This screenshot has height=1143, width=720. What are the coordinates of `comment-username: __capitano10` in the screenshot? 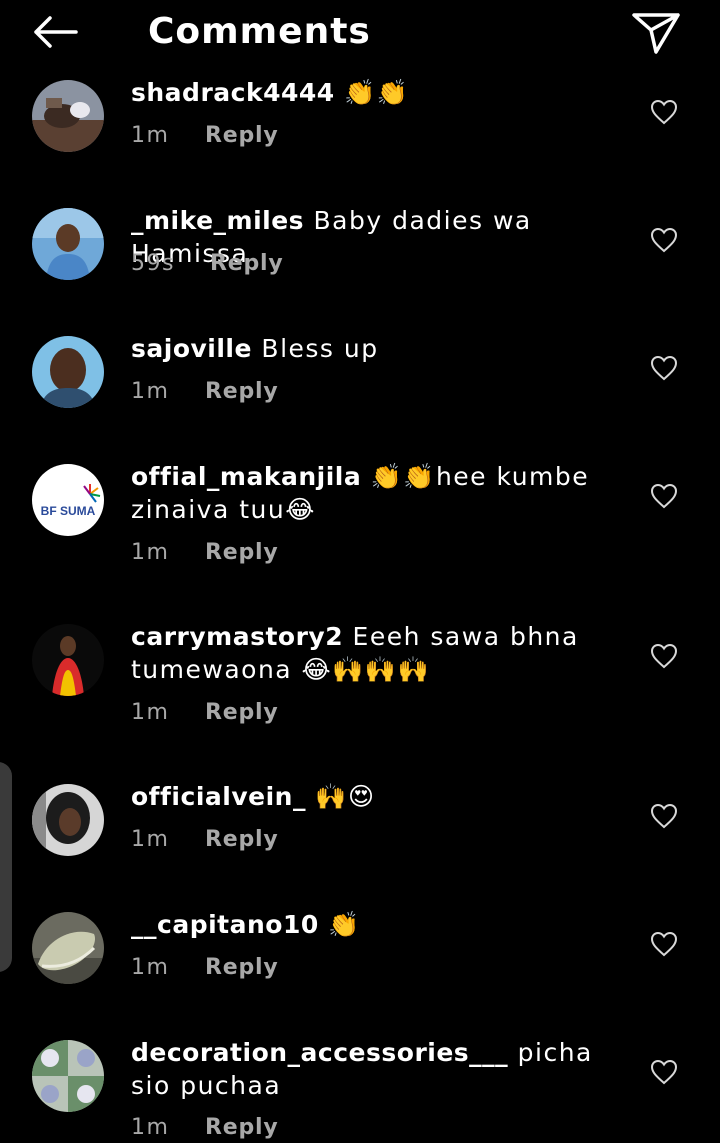 It's located at (225, 924).